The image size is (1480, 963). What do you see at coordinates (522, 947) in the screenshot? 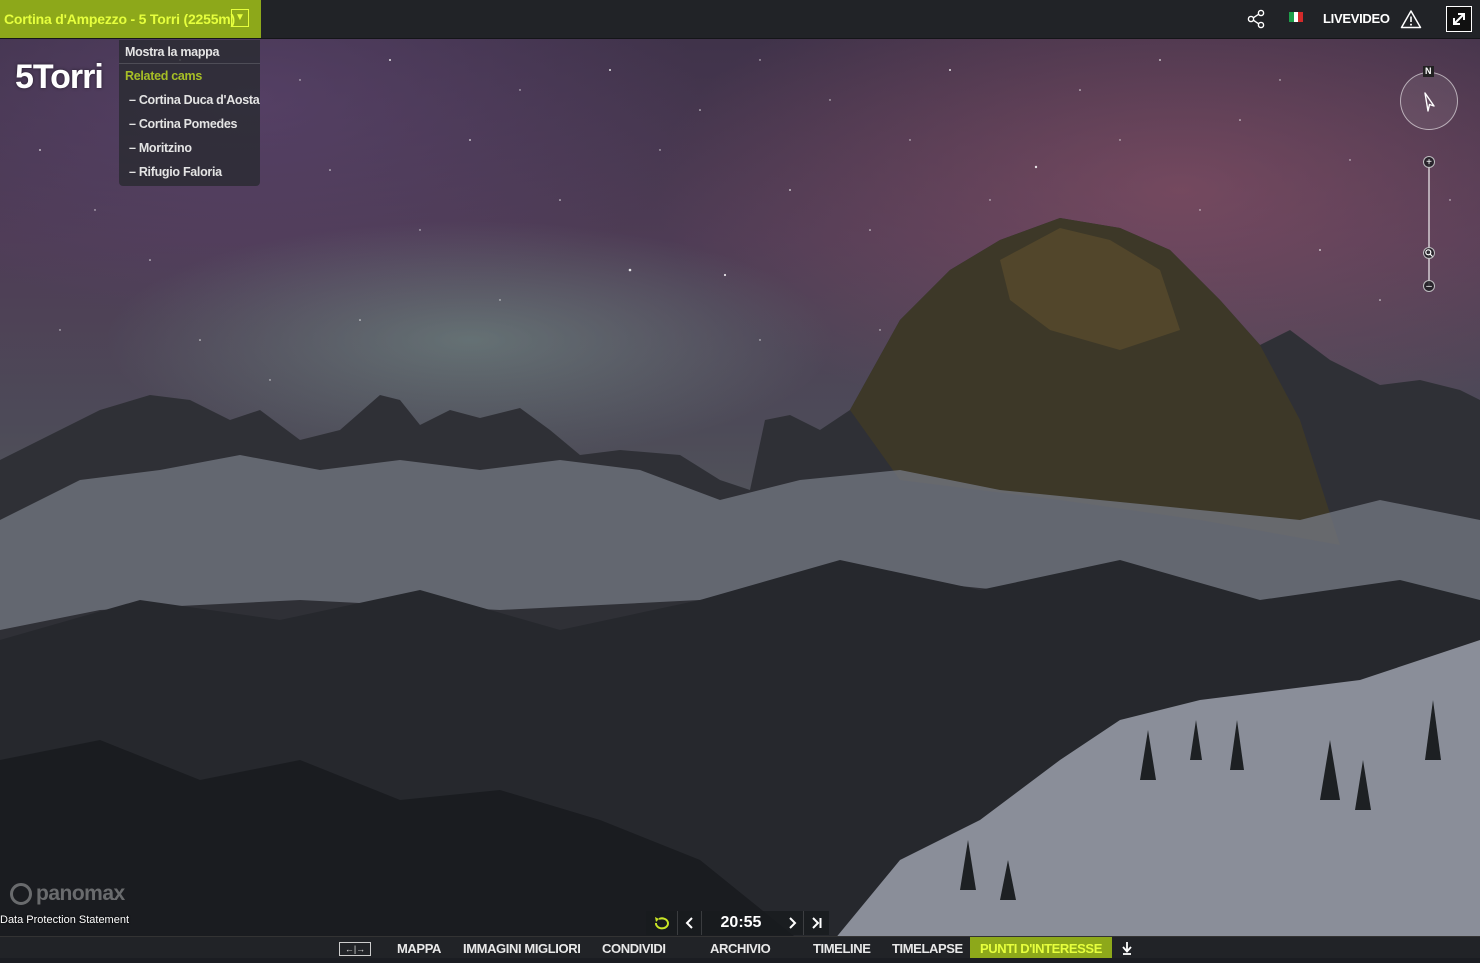
I see `nav-item-immagini-migliori: IMMAGINI MIGLIORI` at bounding box center [522, 947].